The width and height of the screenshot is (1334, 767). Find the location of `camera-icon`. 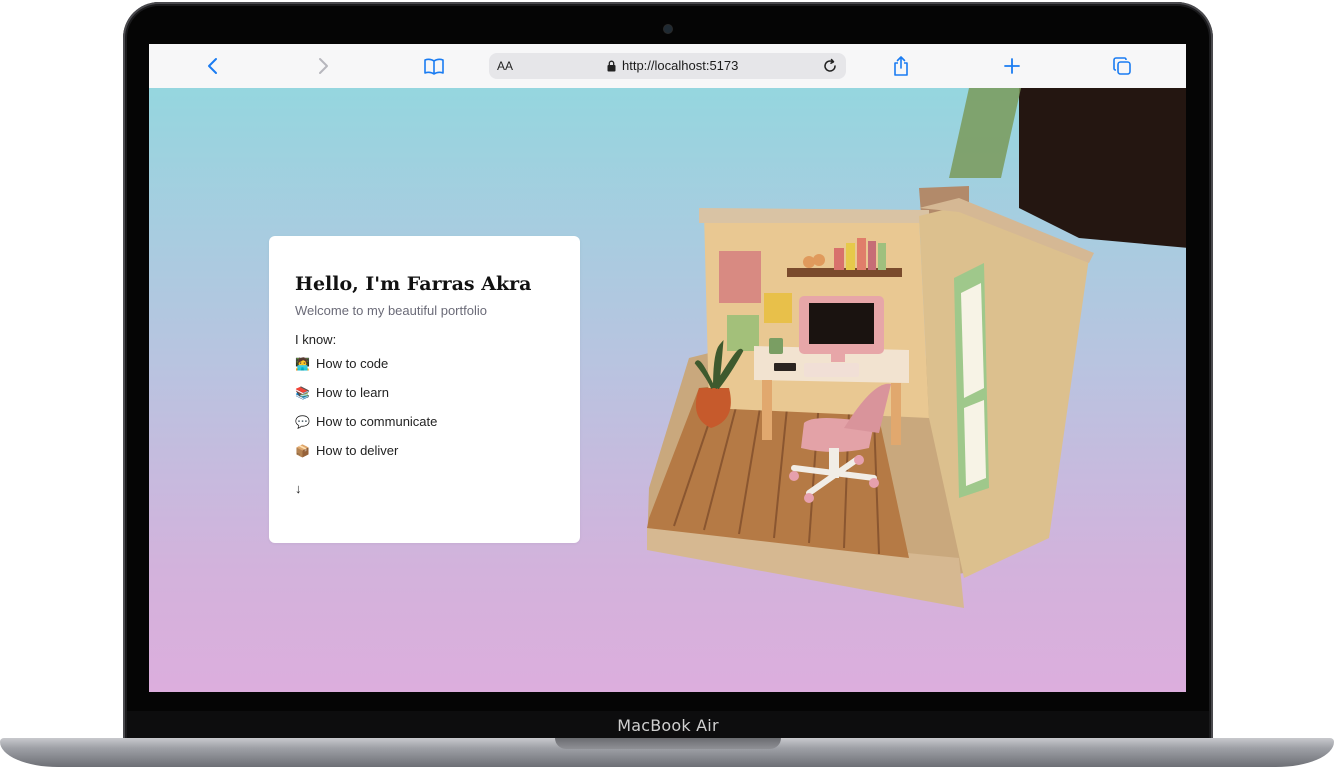

camera-icon is located at coordinates (668, 29).